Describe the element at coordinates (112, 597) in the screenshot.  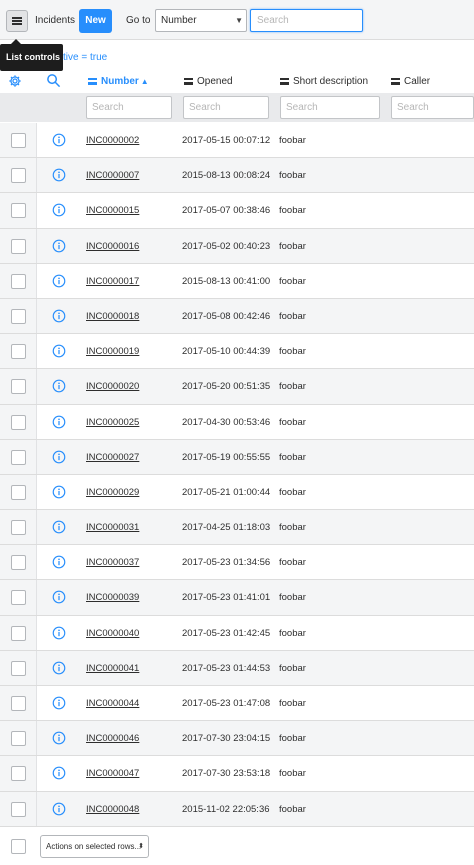
I see `incident-number-link: INC0000039` at that location.